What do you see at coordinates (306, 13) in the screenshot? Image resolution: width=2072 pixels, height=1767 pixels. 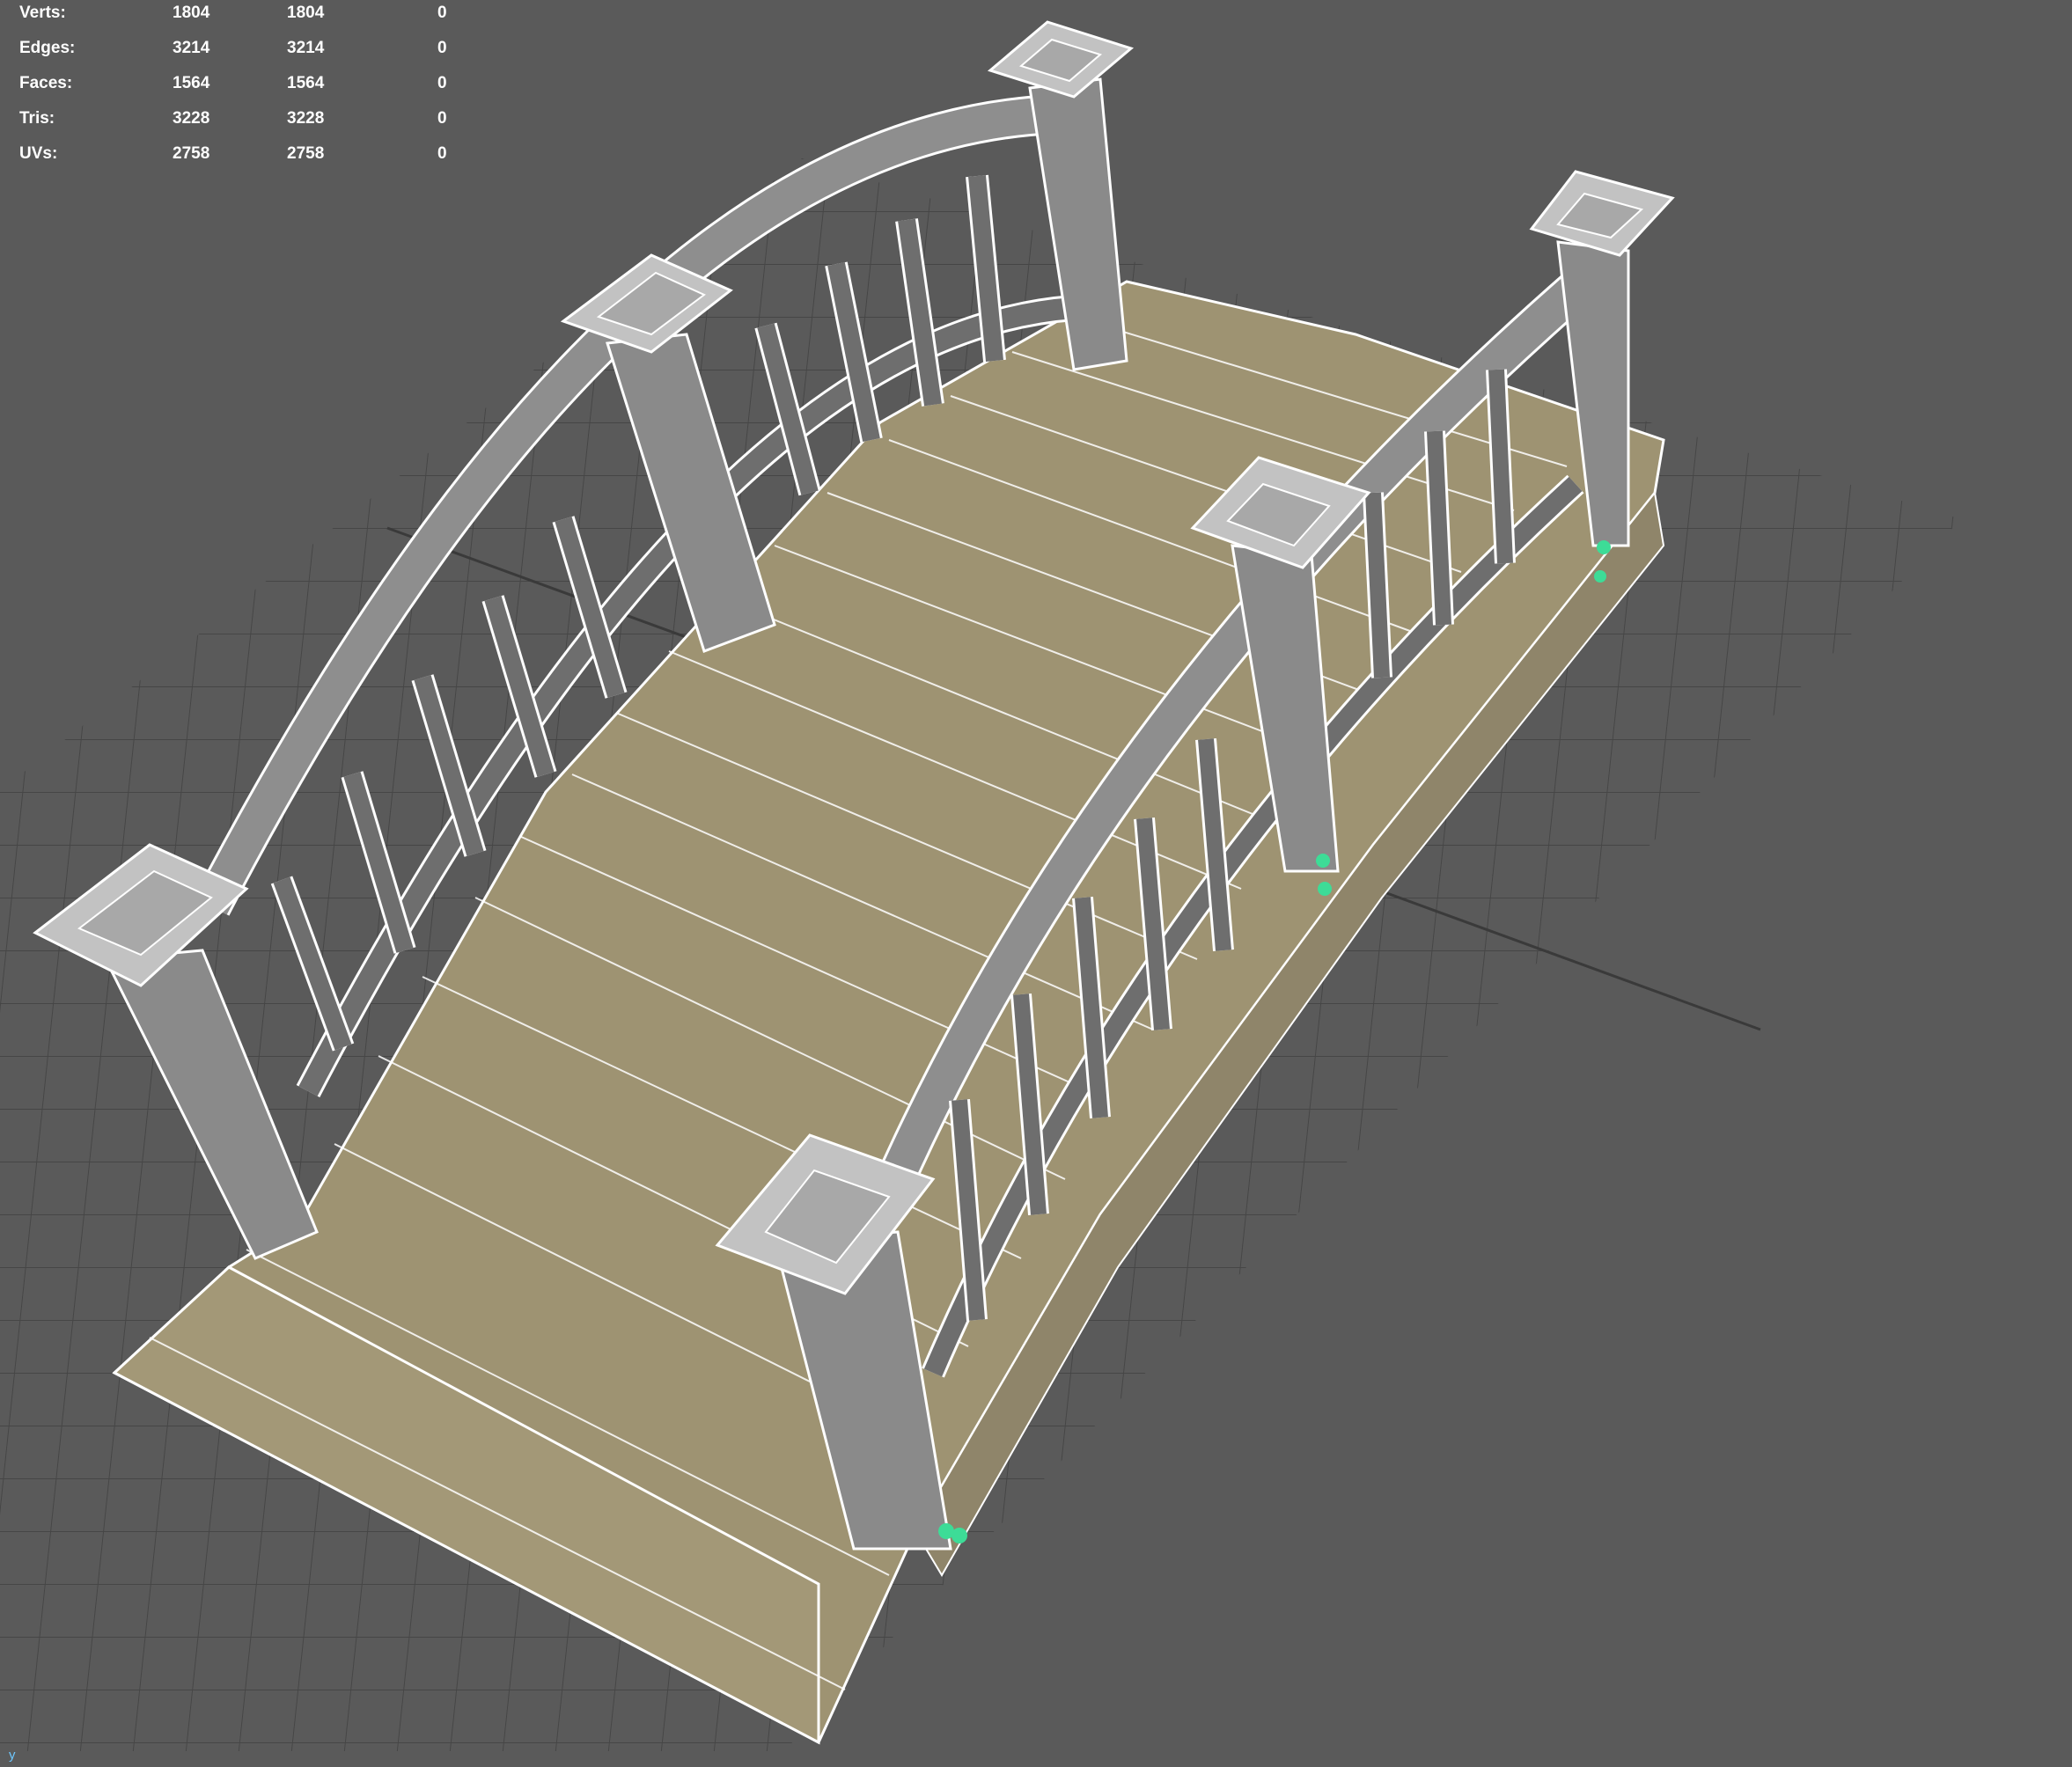 I see `hud-selected: 1804` at bounding box center [306, 13].